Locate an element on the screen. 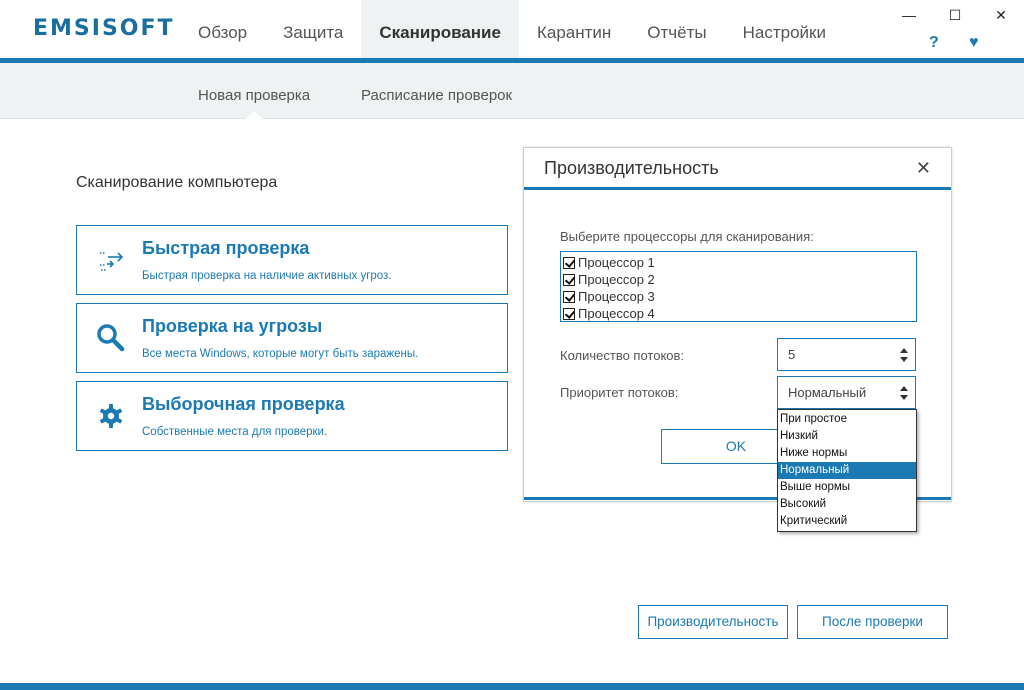 This screenshot has height=690, width=1024. priority-option-above-normal: Выше нормы is located at coordinates (847, 487).